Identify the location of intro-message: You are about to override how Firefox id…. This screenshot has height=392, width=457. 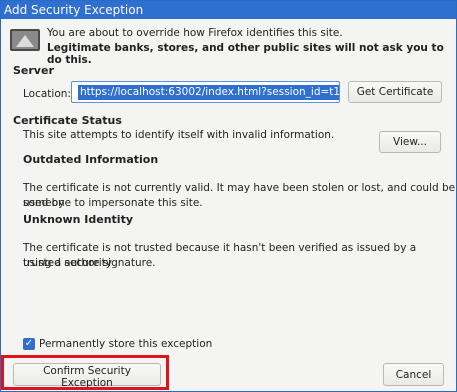
(195, 33).